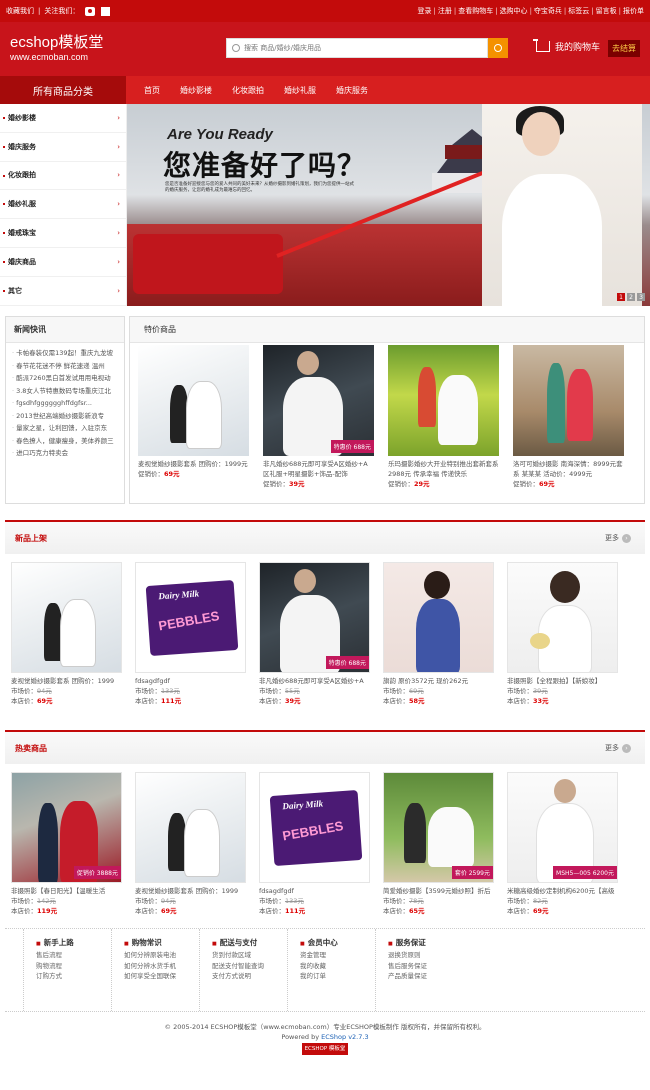 Image resolution: width=650 pixels, height=1090 pixels. I want to click on product-name: 简爱婚纱摄影【3599元婚纱照】折后, so click(438, 891).